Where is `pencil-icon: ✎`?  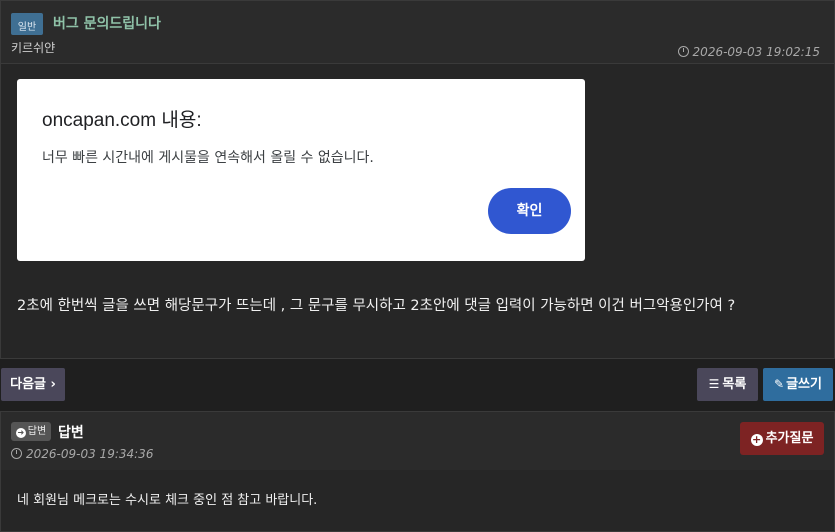
pencil-icon: ✎ is located at coordinates (779, 384).